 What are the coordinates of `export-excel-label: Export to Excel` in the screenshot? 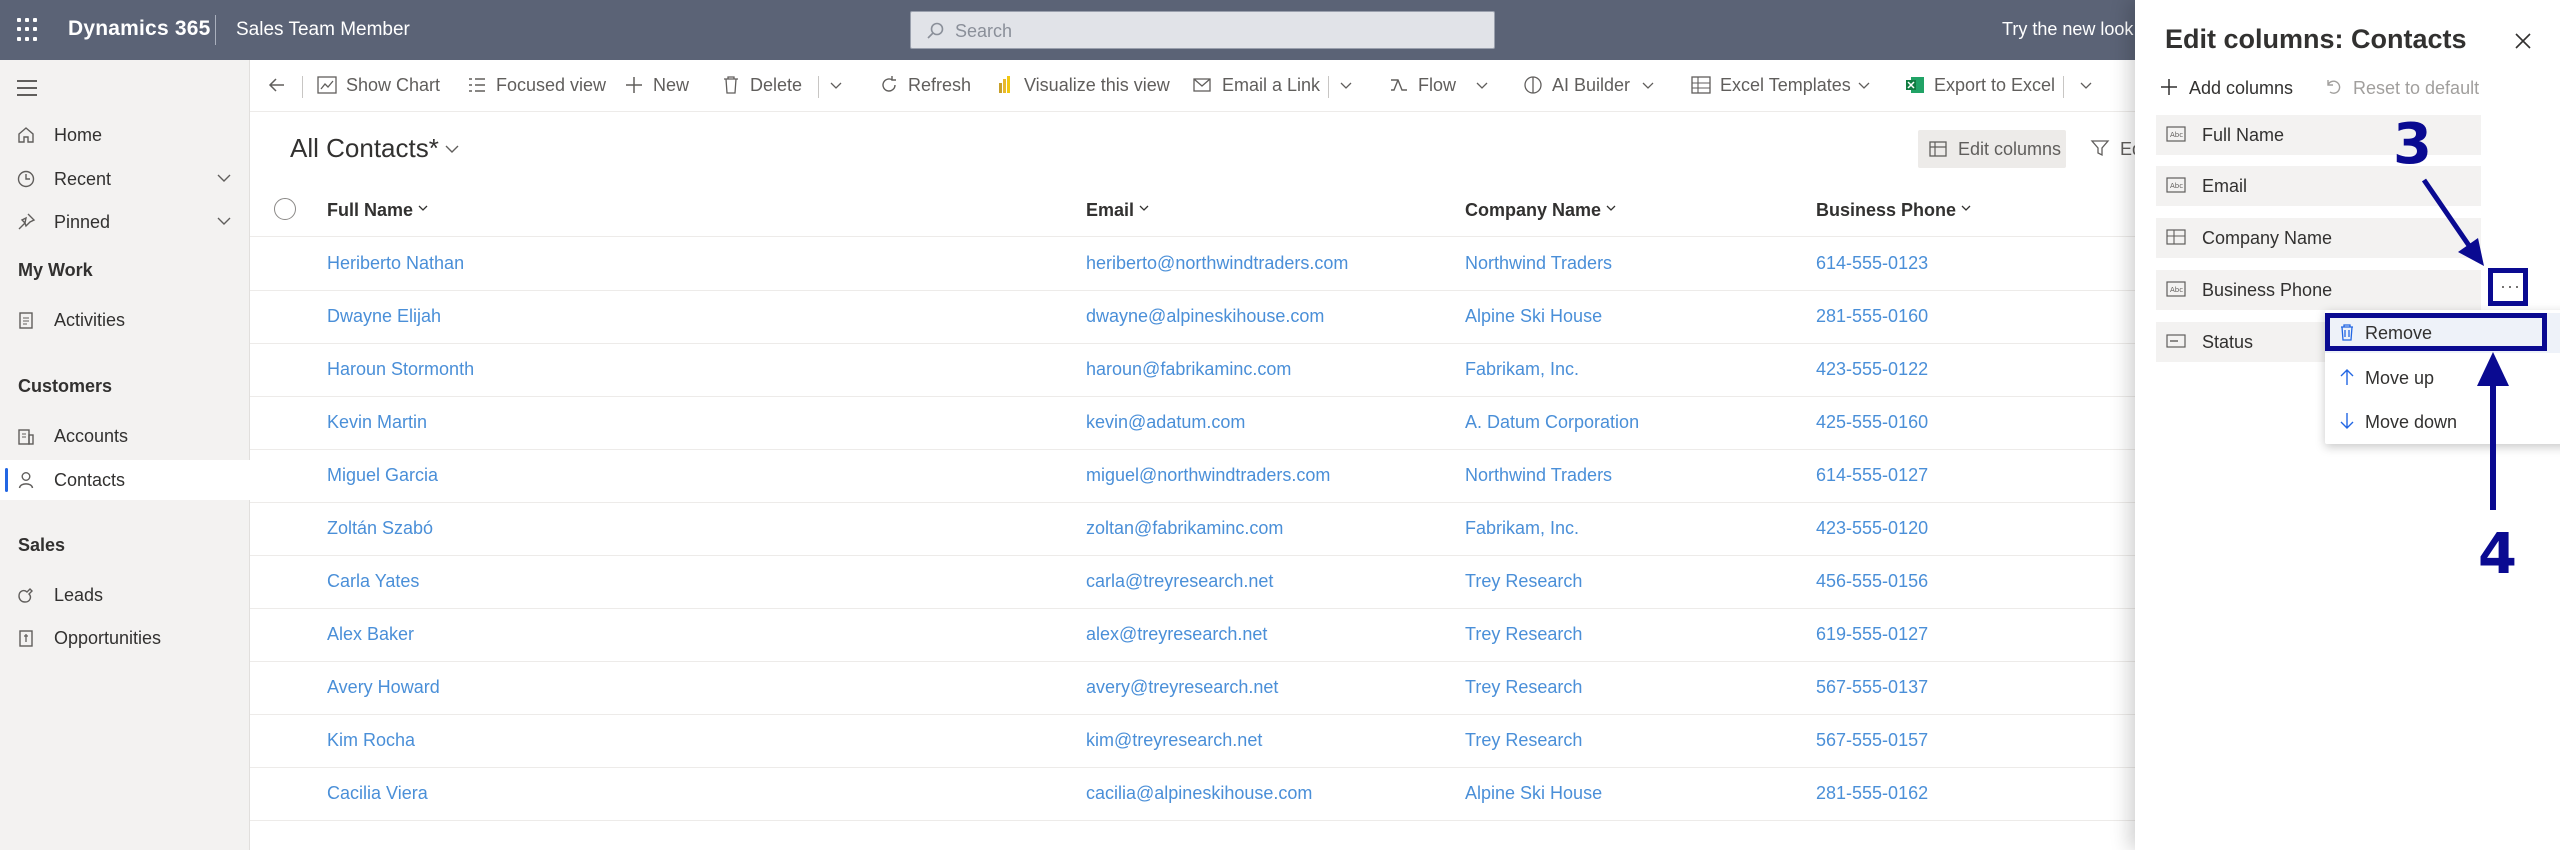 It's located at (1995, 85).